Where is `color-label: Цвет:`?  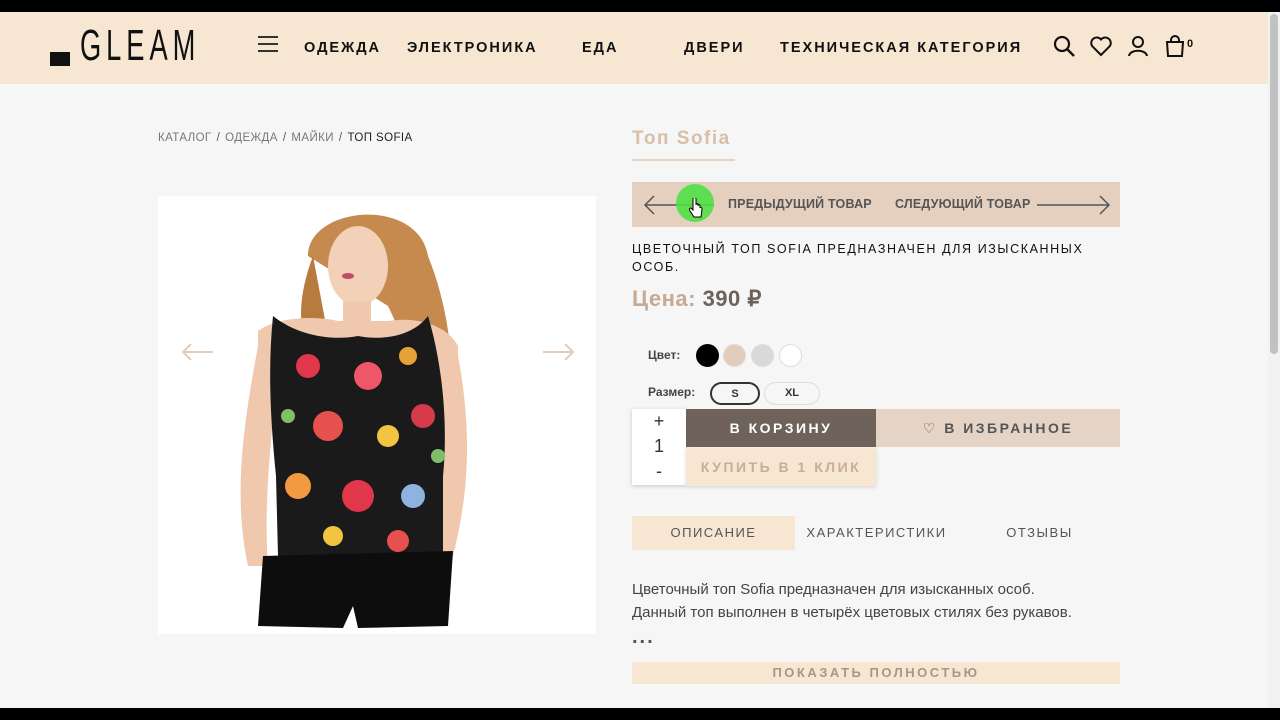 color-label: Цвет: is located at coordinates (664, 355).